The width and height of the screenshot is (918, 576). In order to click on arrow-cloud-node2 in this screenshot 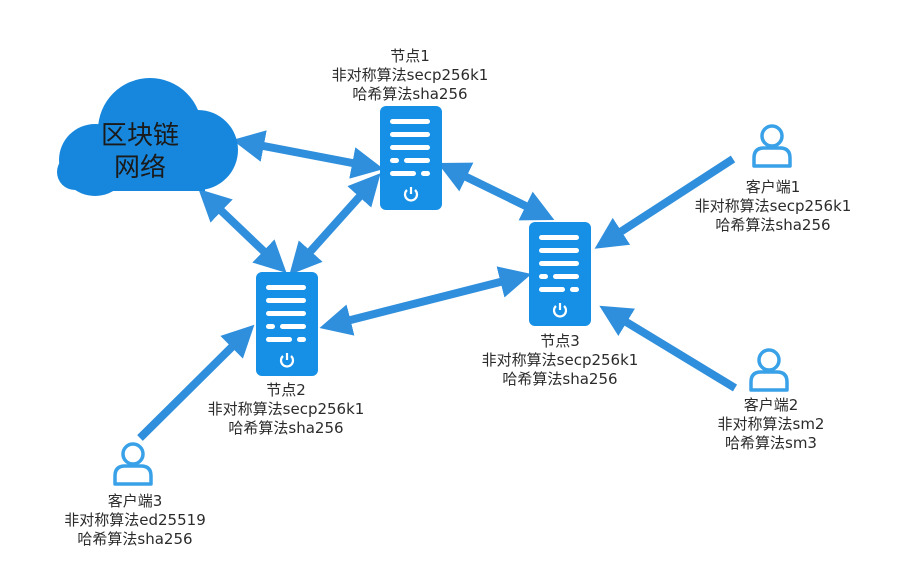, I will do `click(242, 231)`.